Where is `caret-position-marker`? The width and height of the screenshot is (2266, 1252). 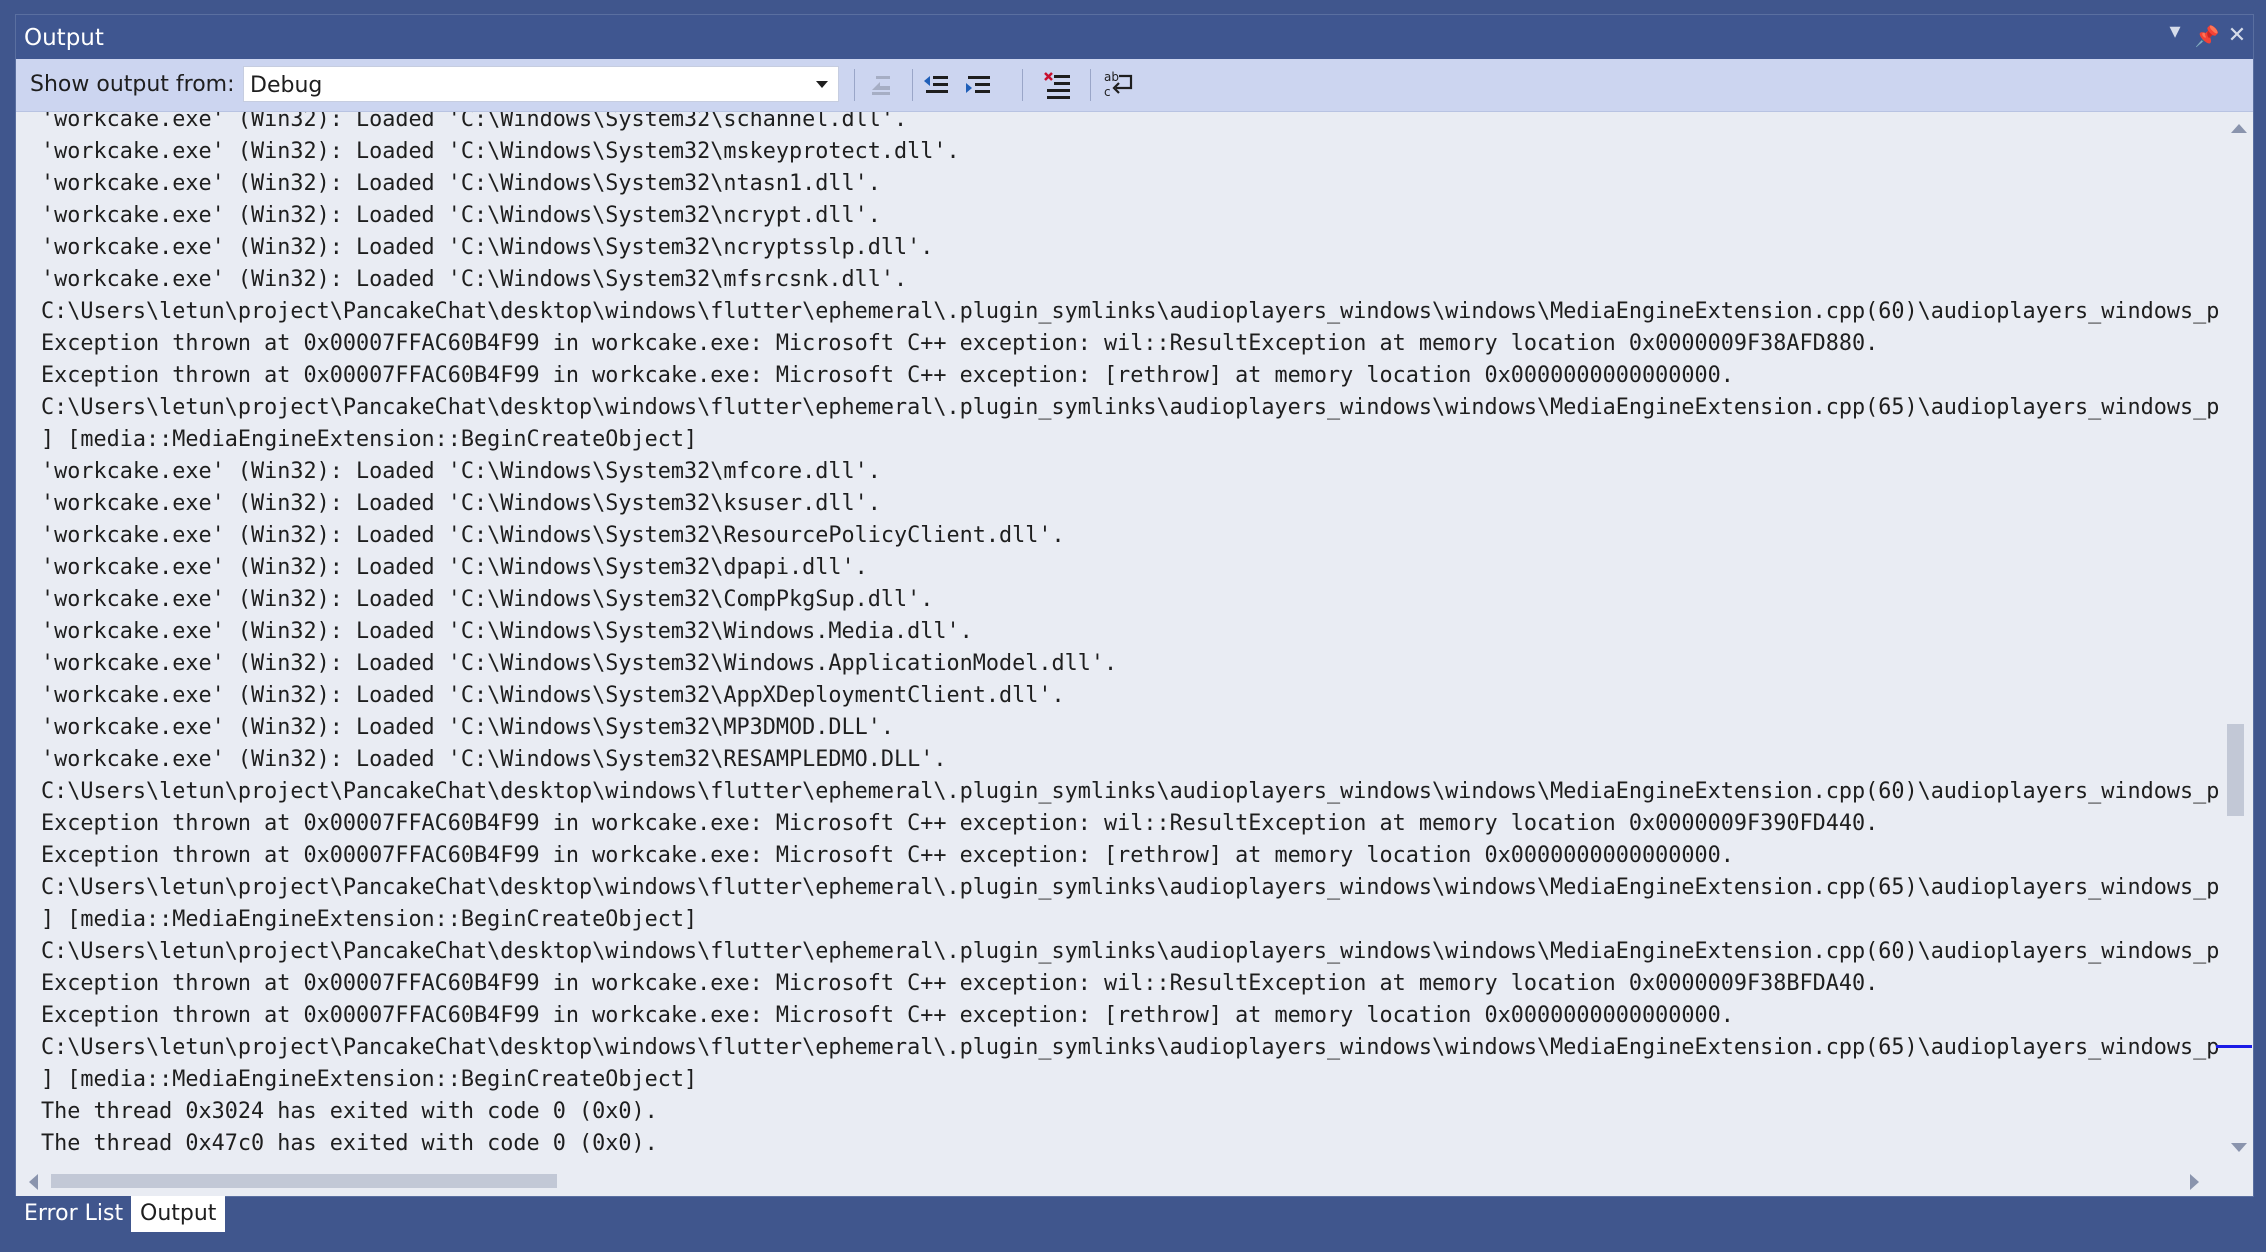 caret-position-marker is located at coordinates (2234, 1046).